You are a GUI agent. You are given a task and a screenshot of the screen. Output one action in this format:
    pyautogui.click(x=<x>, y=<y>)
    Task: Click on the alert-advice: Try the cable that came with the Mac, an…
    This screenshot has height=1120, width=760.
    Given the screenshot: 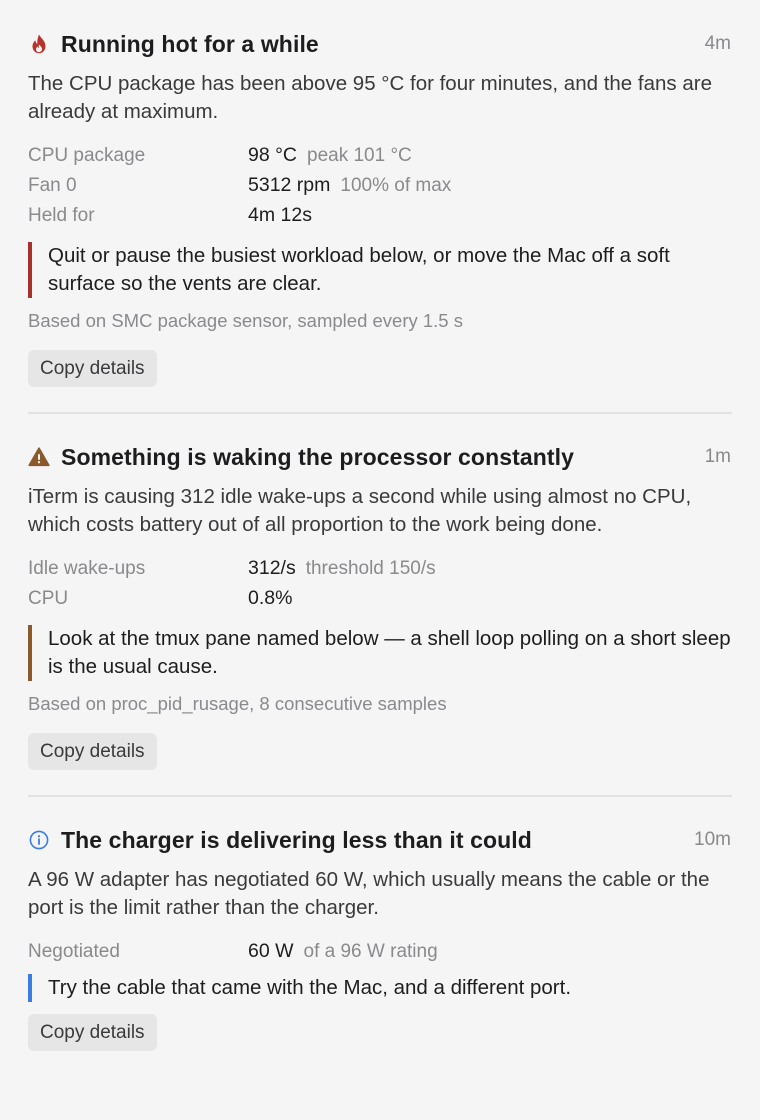 What is the action you would take?
    pyautogui.click(x=380, y=988)
    